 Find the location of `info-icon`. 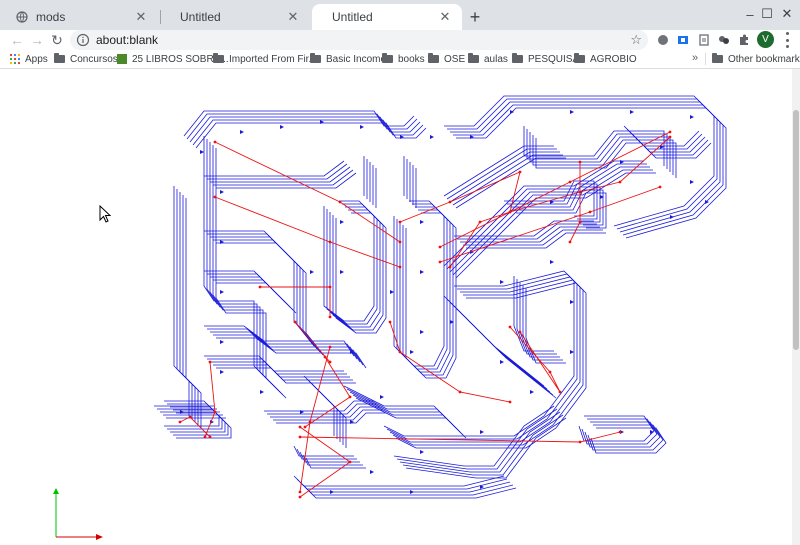

info-icon is located at coordinates (83, 40).